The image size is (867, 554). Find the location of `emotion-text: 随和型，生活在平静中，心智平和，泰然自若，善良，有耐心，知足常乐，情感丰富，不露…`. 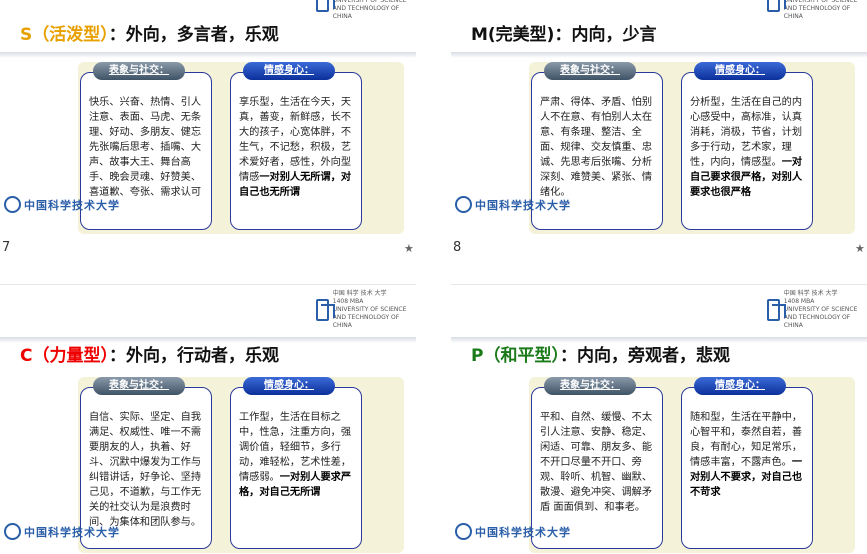

emotion-text: 随和型，生活在平静中，心智平和，泰然自若，善良，有耐心，知足常乐，情感丰富，不露… is located at coordinates (746, 455).